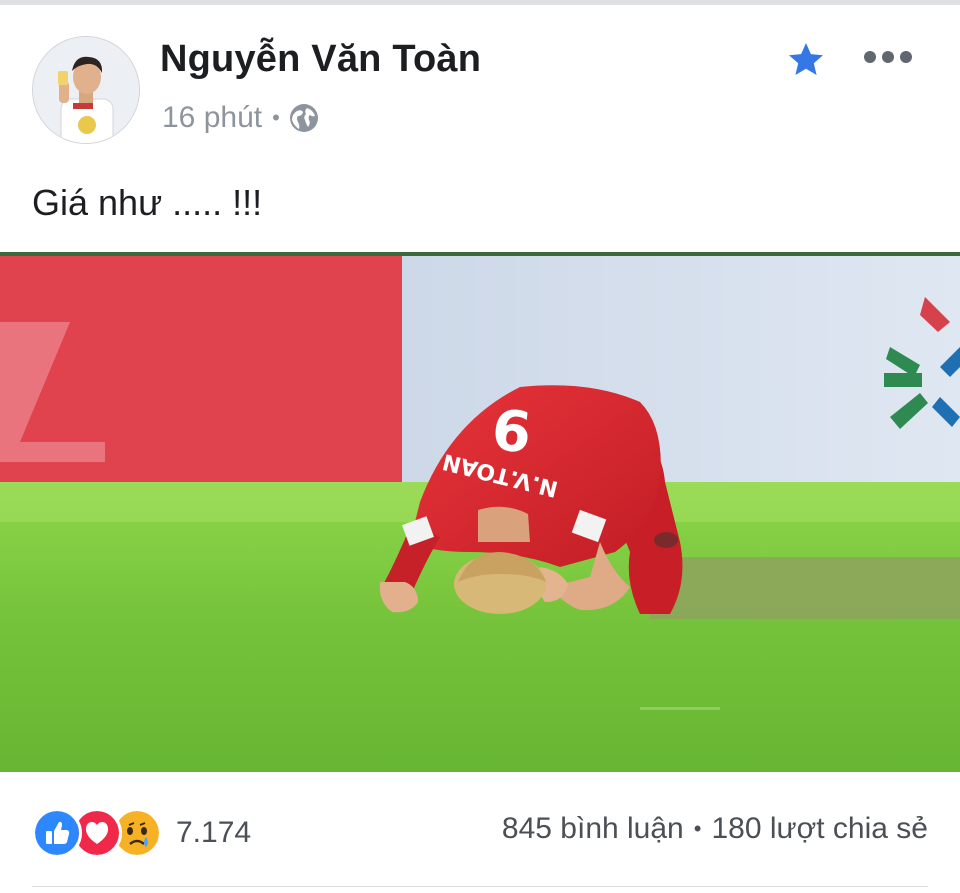 The width and height of the screenshot is (960, 893). I want to click on reaction-count: 7.174, so click(213, 833).